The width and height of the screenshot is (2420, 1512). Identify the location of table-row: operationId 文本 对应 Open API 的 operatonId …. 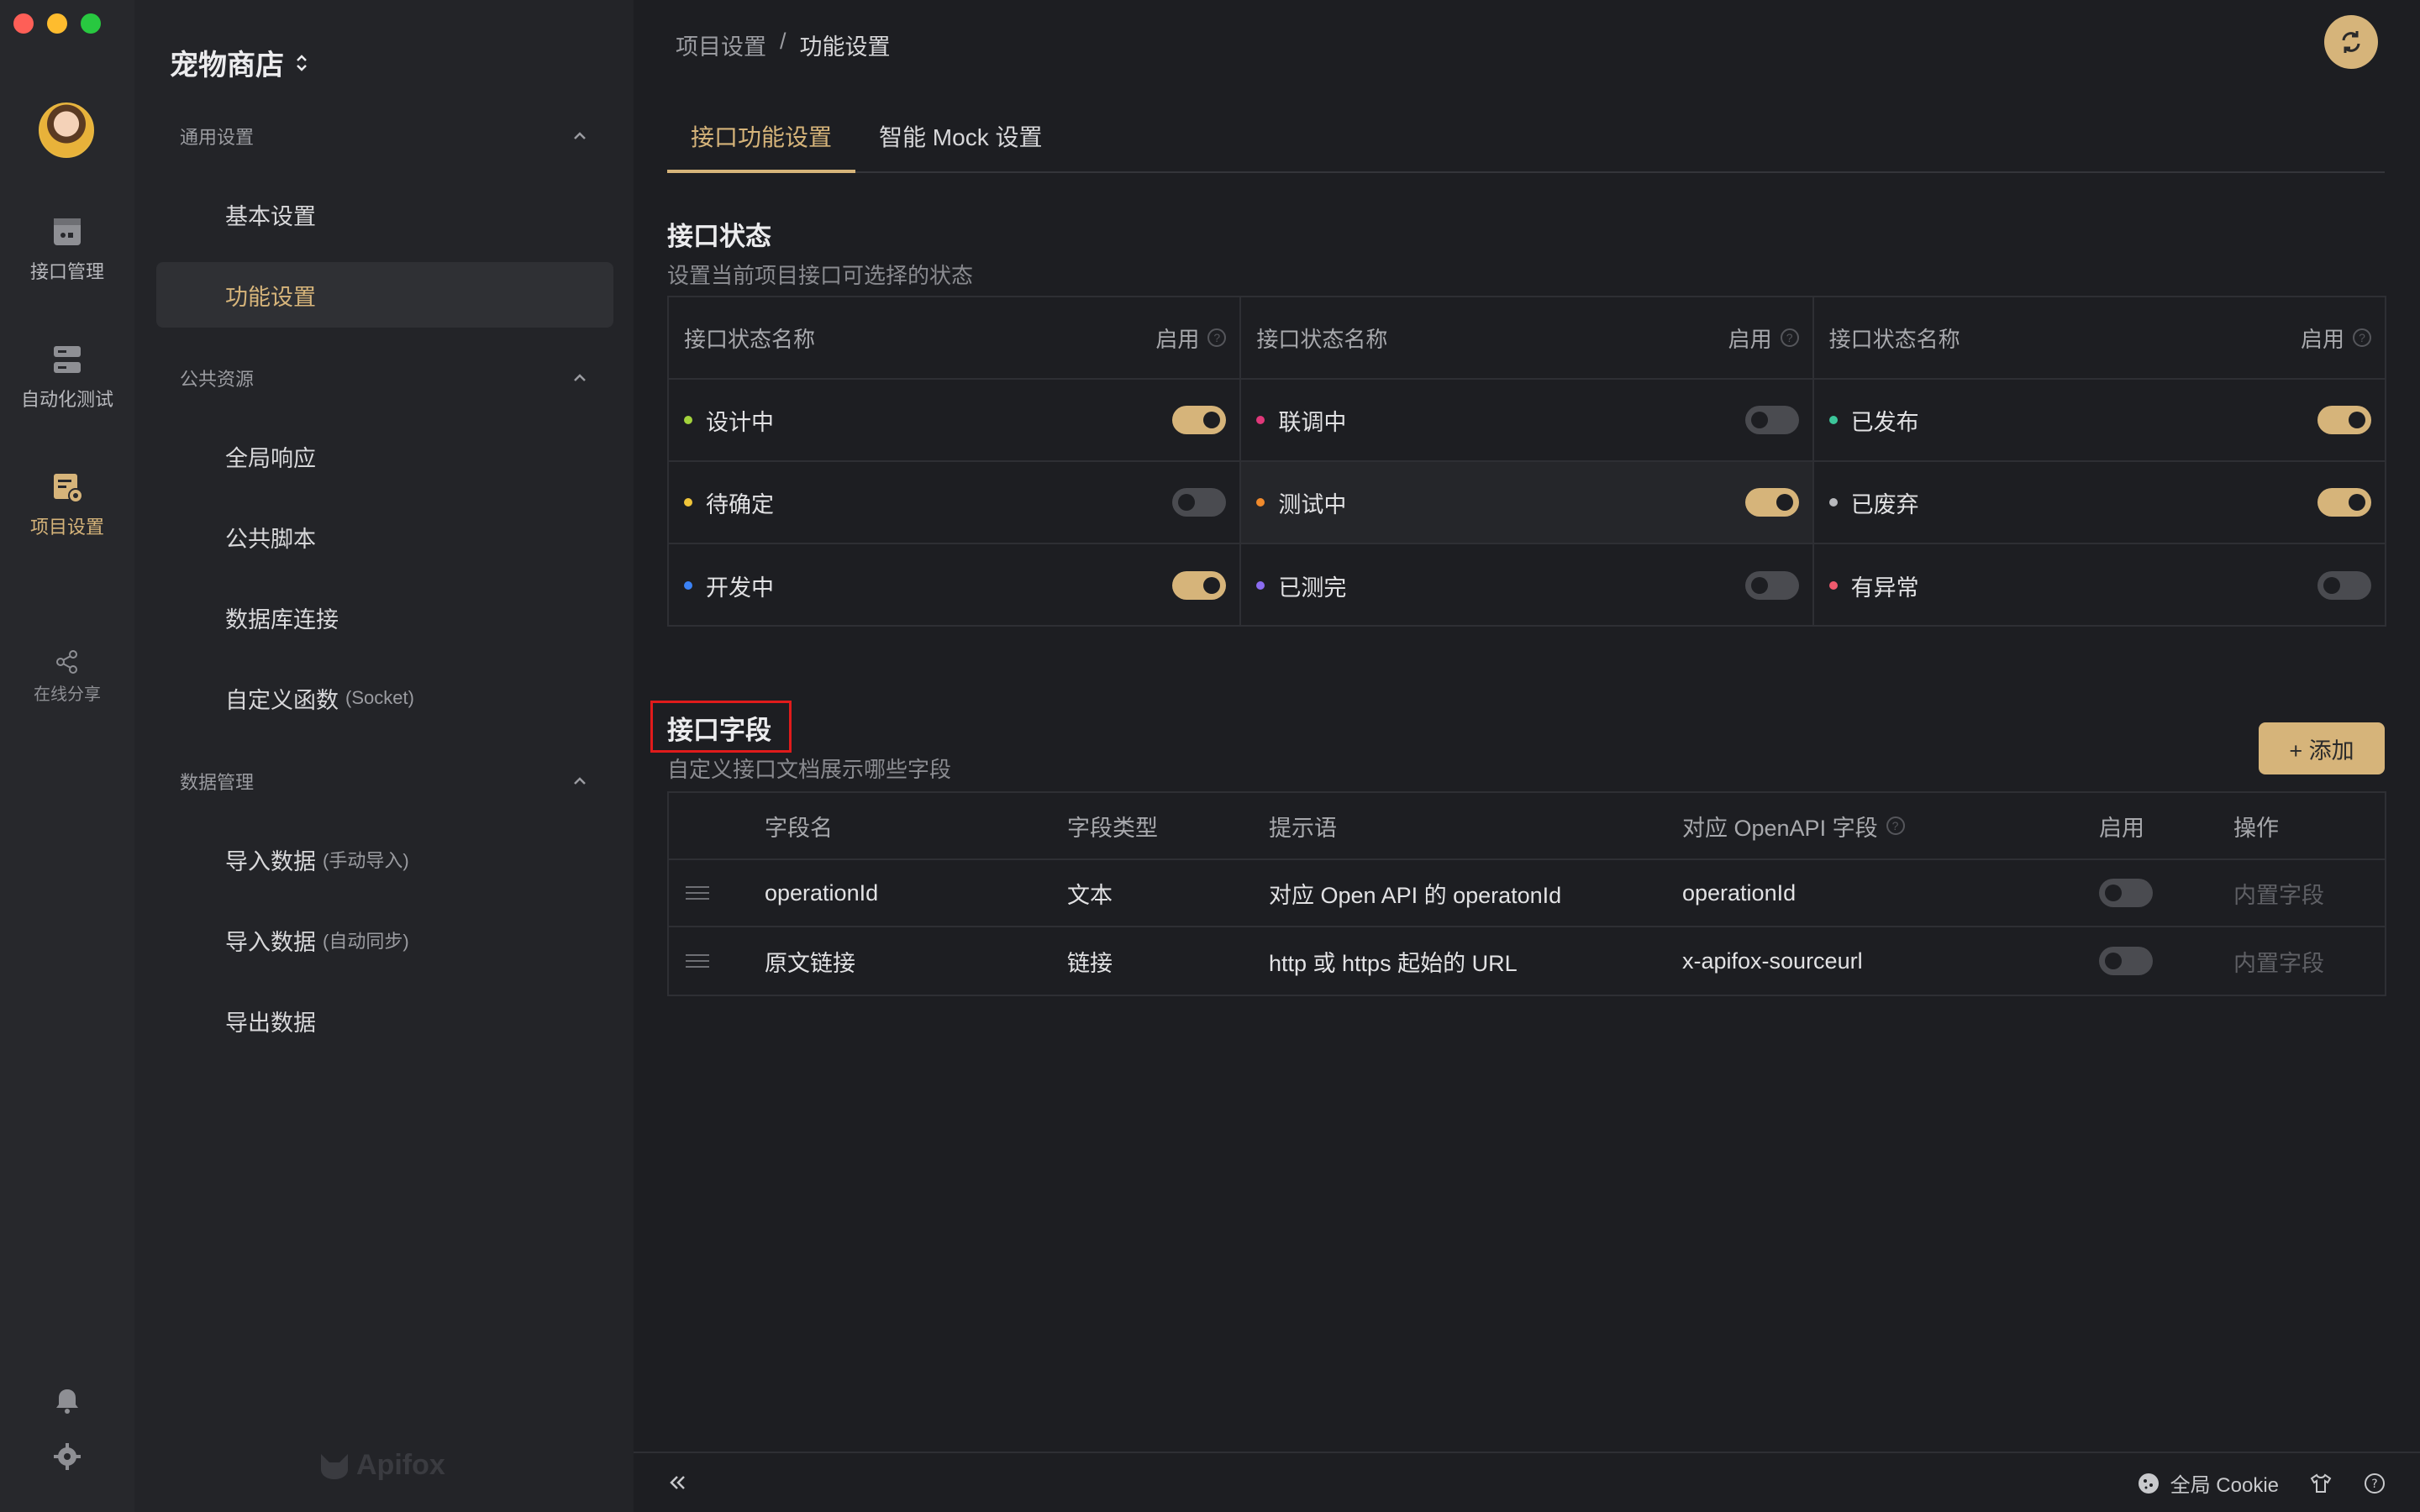
(1527, 893).